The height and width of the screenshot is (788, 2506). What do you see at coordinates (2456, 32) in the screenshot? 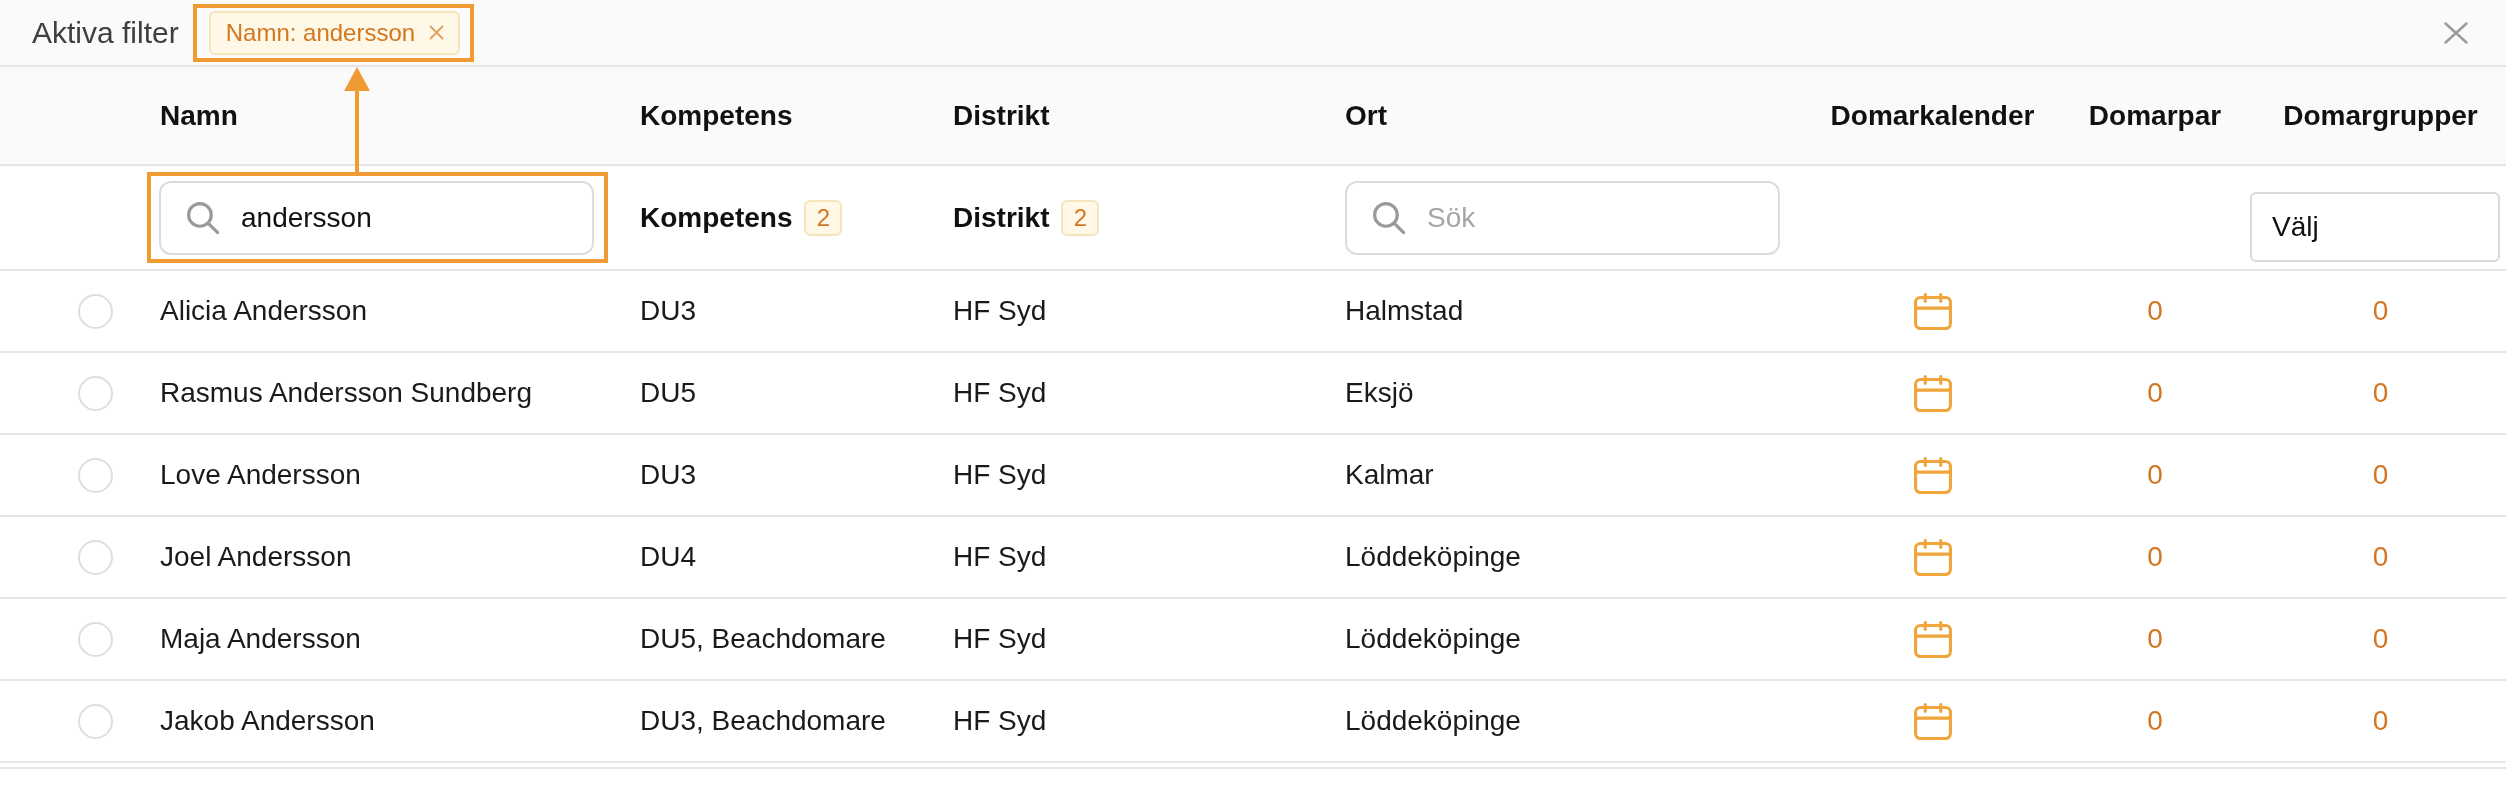
I see `close-icon` at bounding box center [2456, 32].